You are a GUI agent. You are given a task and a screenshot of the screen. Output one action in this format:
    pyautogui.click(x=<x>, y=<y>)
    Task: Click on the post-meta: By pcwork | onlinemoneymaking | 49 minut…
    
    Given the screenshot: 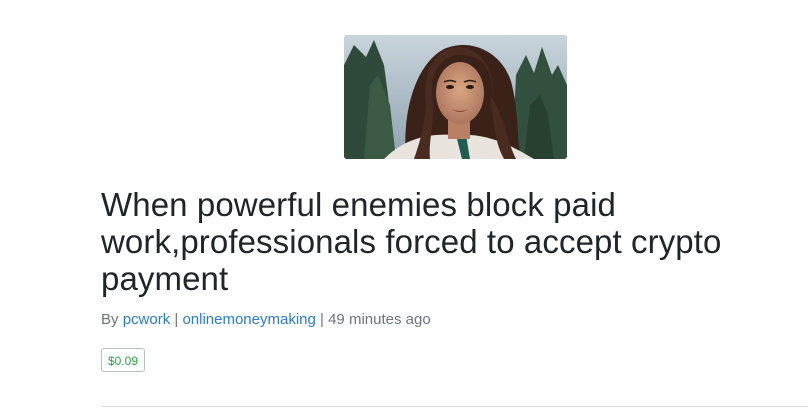 What is the action you would take?
    pyautogui.click(x=266, y=320)
    